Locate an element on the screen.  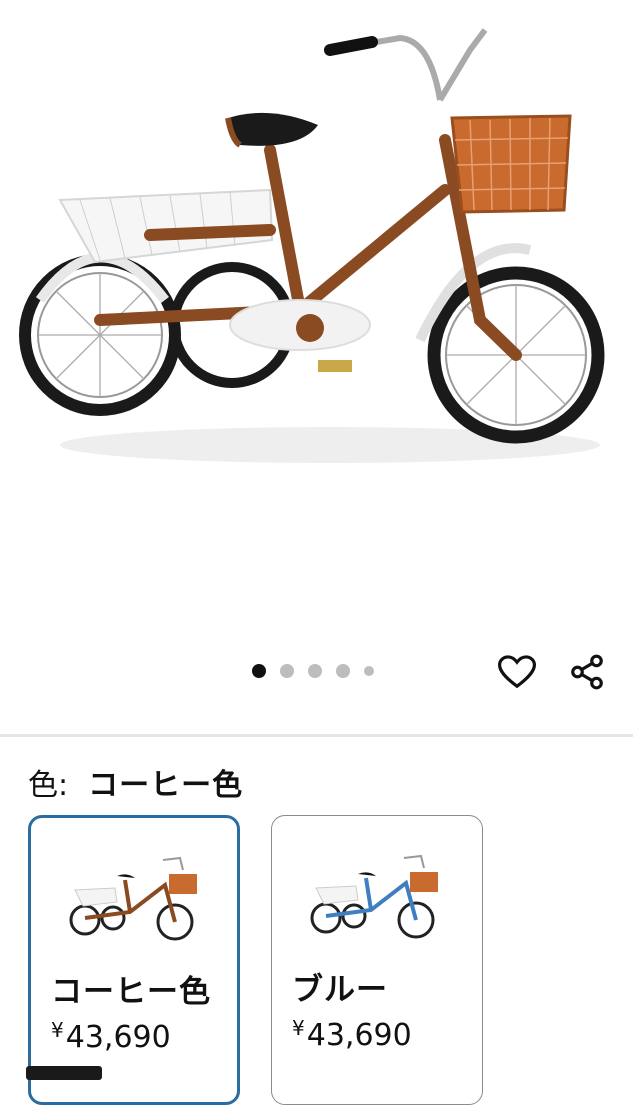
section-divider is located at coordinates (316, 735).